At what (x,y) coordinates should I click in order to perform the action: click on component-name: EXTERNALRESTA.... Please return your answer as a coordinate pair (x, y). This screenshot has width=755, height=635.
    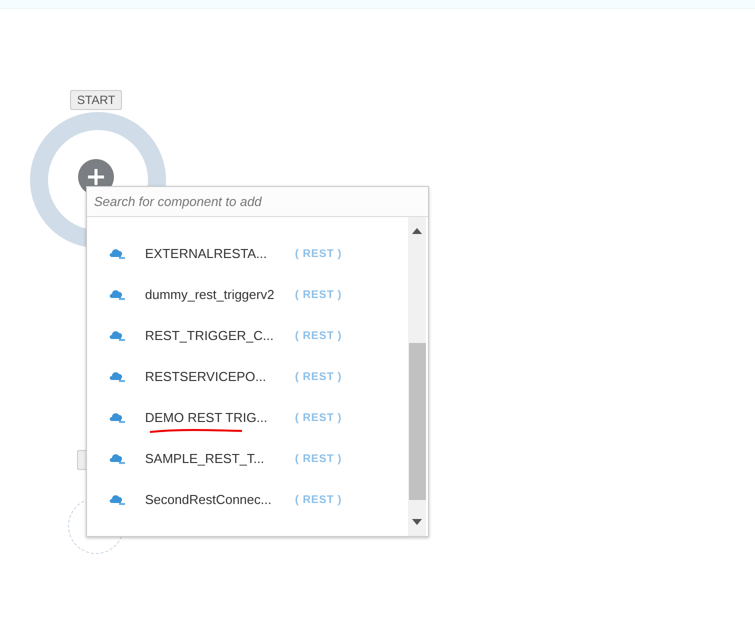
    Looking at the image, I should click on (206, 253).